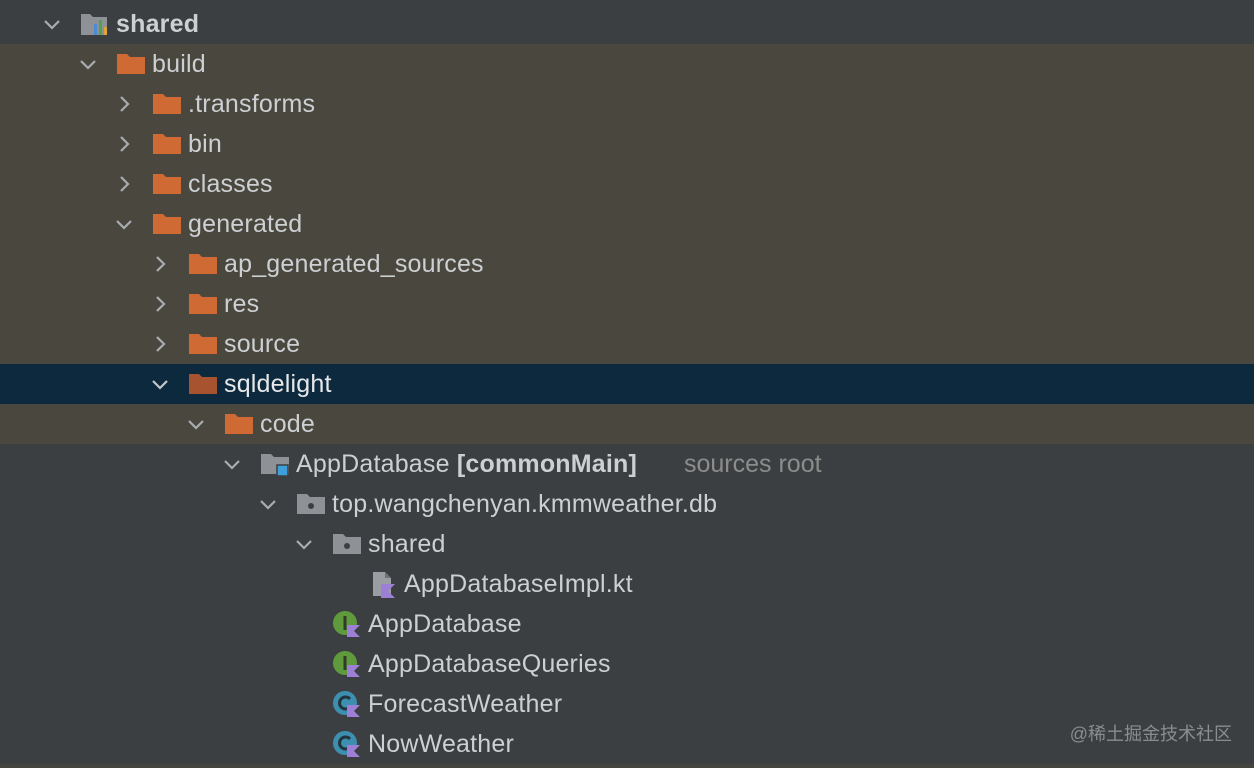  What do you see at coordinates (627, 744) in the screenshot?
I see `tree-node-now-weather-class: NowWeather` at bounding box center [627, 744].